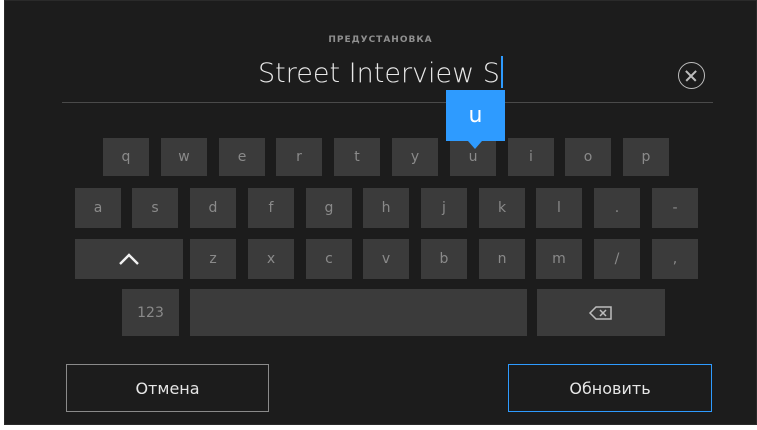 This screenshot has width=757, height=430. Describe the element at coordinates (502, 259) in the screenshot. I see `key-n: n` at that location.